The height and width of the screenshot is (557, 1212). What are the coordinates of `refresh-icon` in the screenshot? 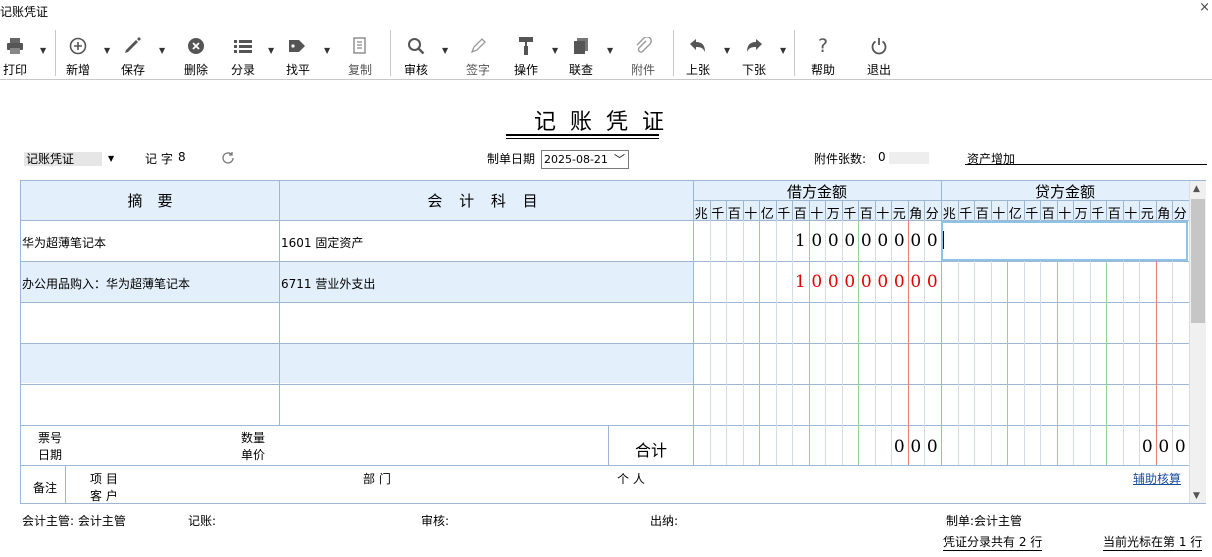 It's located at (228, 159).